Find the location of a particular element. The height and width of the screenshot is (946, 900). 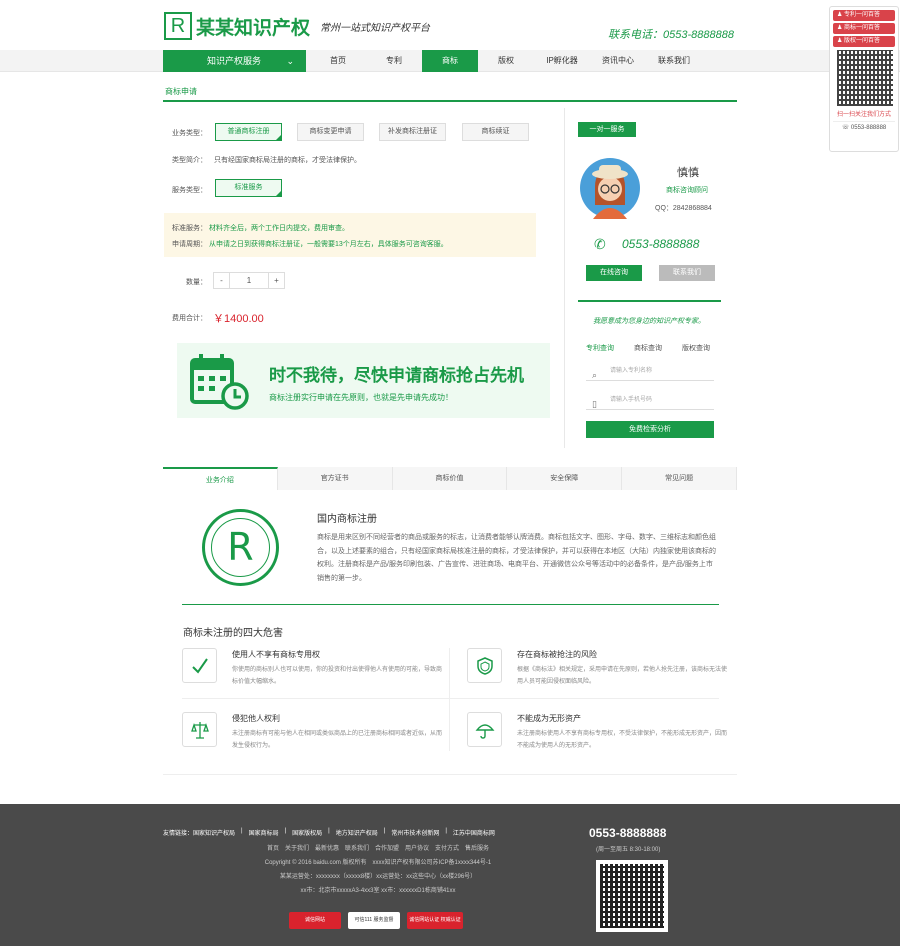

nav-trademark: 商标 is located at coordinates (450, 61).